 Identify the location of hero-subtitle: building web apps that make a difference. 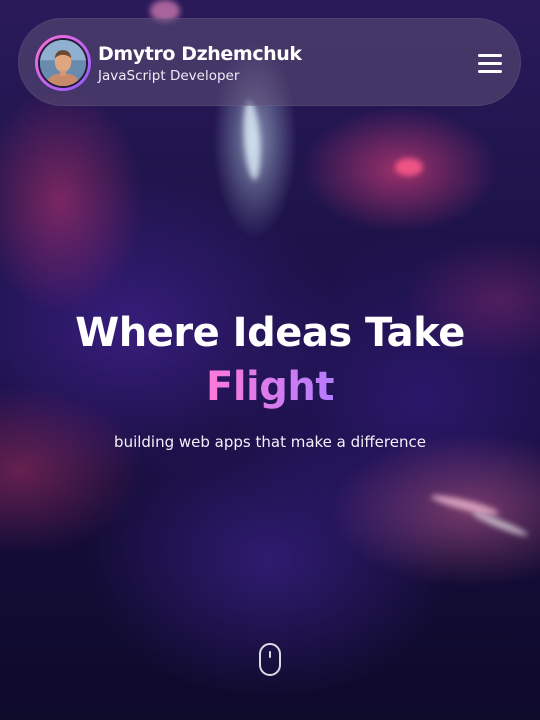
(270, 442).